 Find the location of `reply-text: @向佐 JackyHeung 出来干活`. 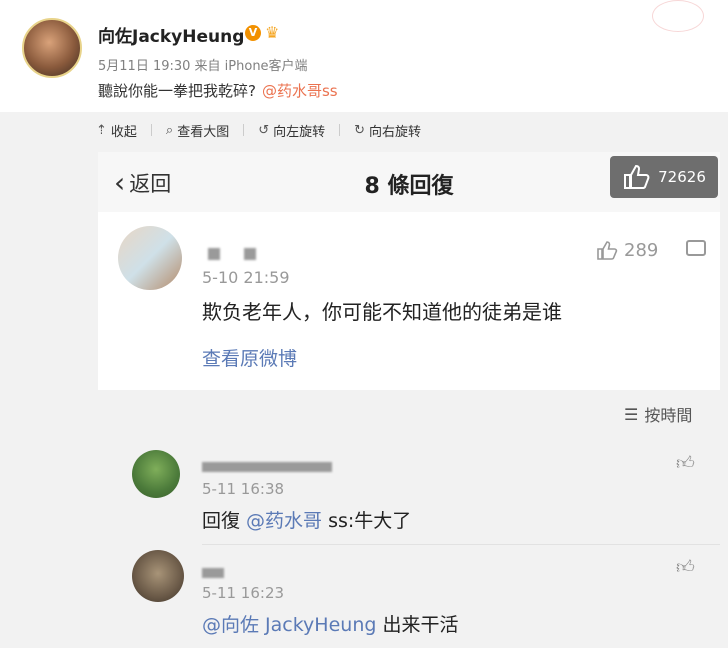

reply-text: @向佐 JackyHeung 出来干活 is located at coordinates (330, 623).